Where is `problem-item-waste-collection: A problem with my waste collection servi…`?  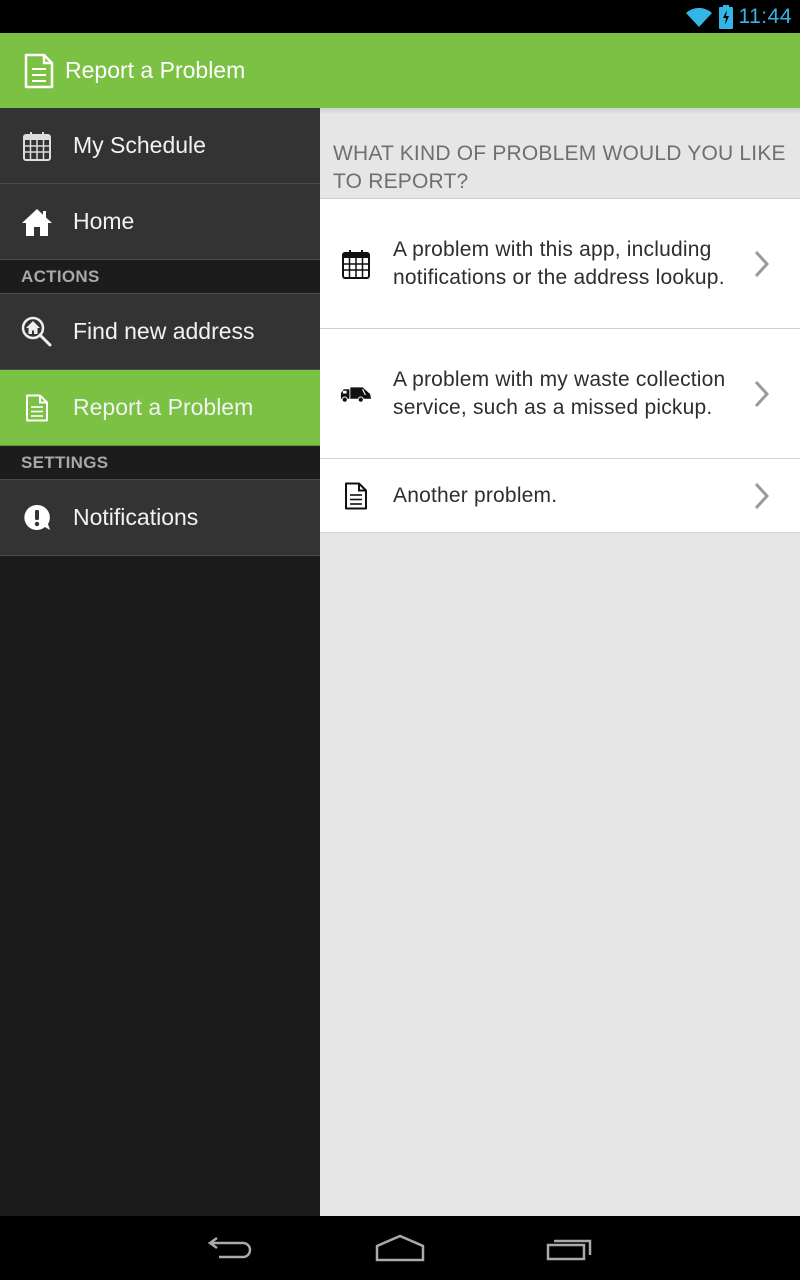 problem-item-waste-collection: A problem with my waste collection servi… is located at coordinates (560, 394).